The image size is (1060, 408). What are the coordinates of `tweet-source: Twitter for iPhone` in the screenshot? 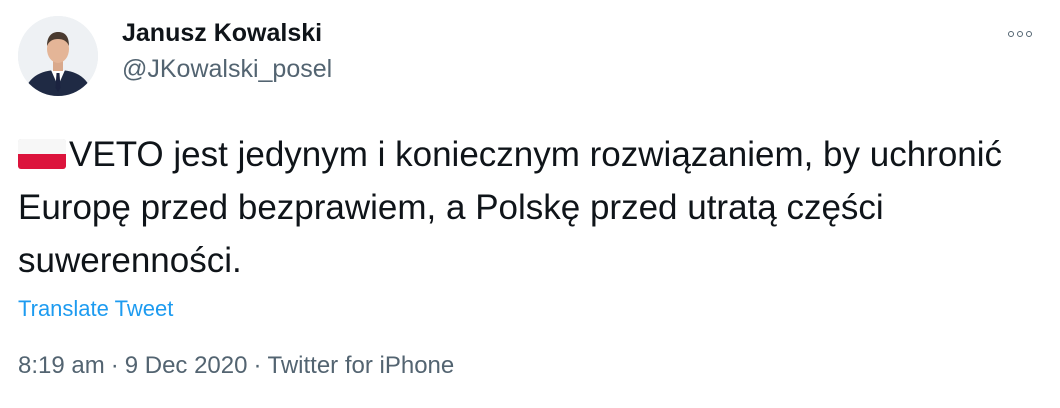 It's located at (360, 365).